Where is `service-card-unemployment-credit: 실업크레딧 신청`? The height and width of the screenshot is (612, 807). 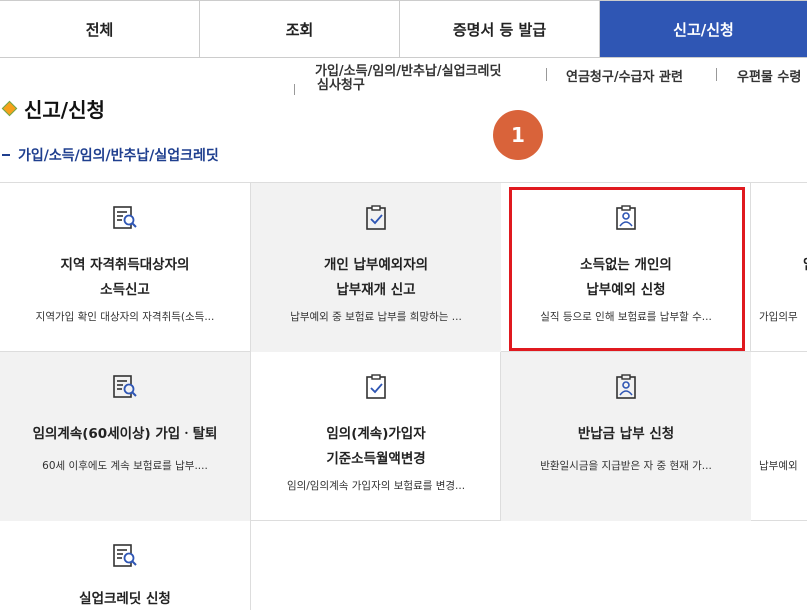 service-card-unemployment-credit: 실업크레딧 신청 is located at coordinates (125, 565).